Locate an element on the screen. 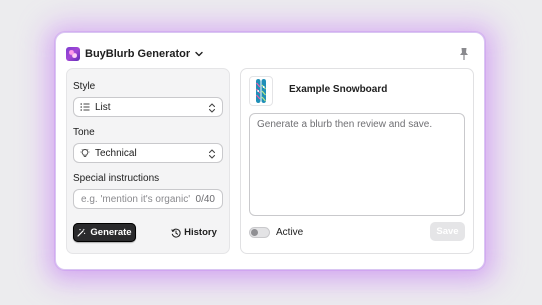 The height and width of the screenshot is (305, 542). tone-select: Technical is located at coordinates (148, 153).